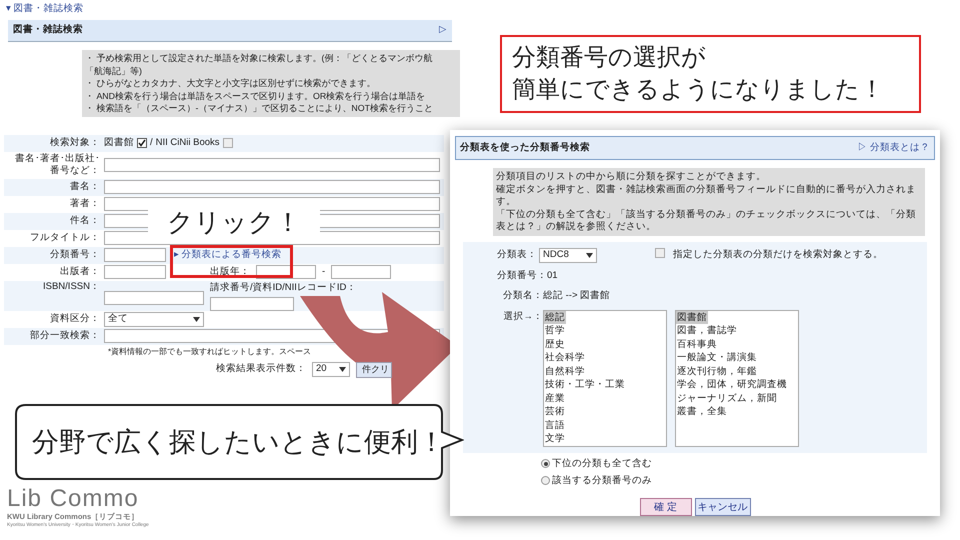 The image size is (960, 540). Describe the element at coordinates (230, 271) in the screenshot. I see `field-label: 出版年：` at that location.